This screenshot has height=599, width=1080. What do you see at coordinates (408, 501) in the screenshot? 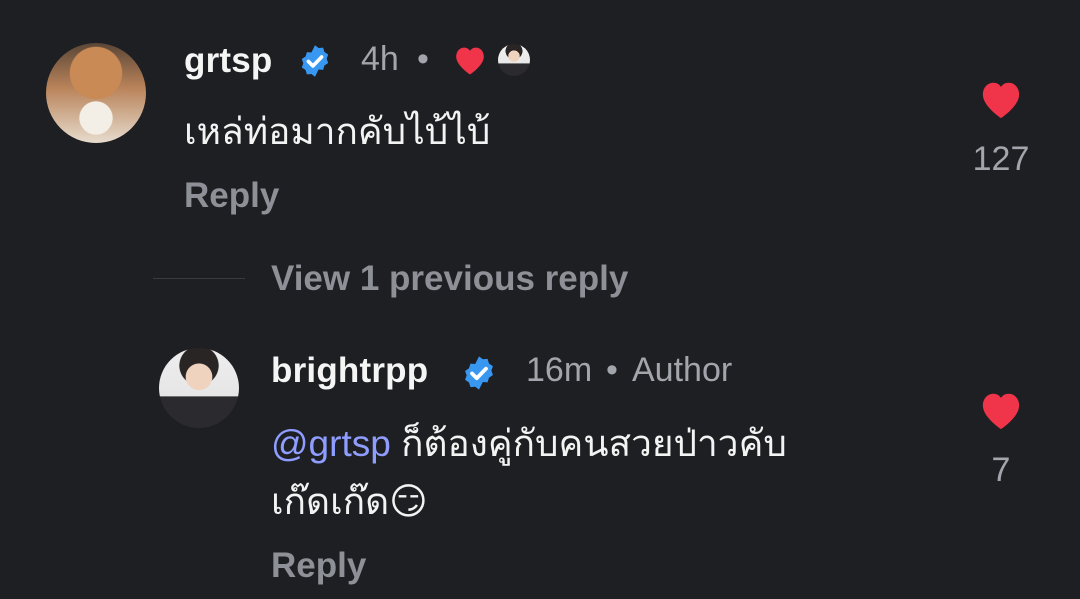
I see `smirking-face-emoji: 😏` at bounding box center [408, 501].